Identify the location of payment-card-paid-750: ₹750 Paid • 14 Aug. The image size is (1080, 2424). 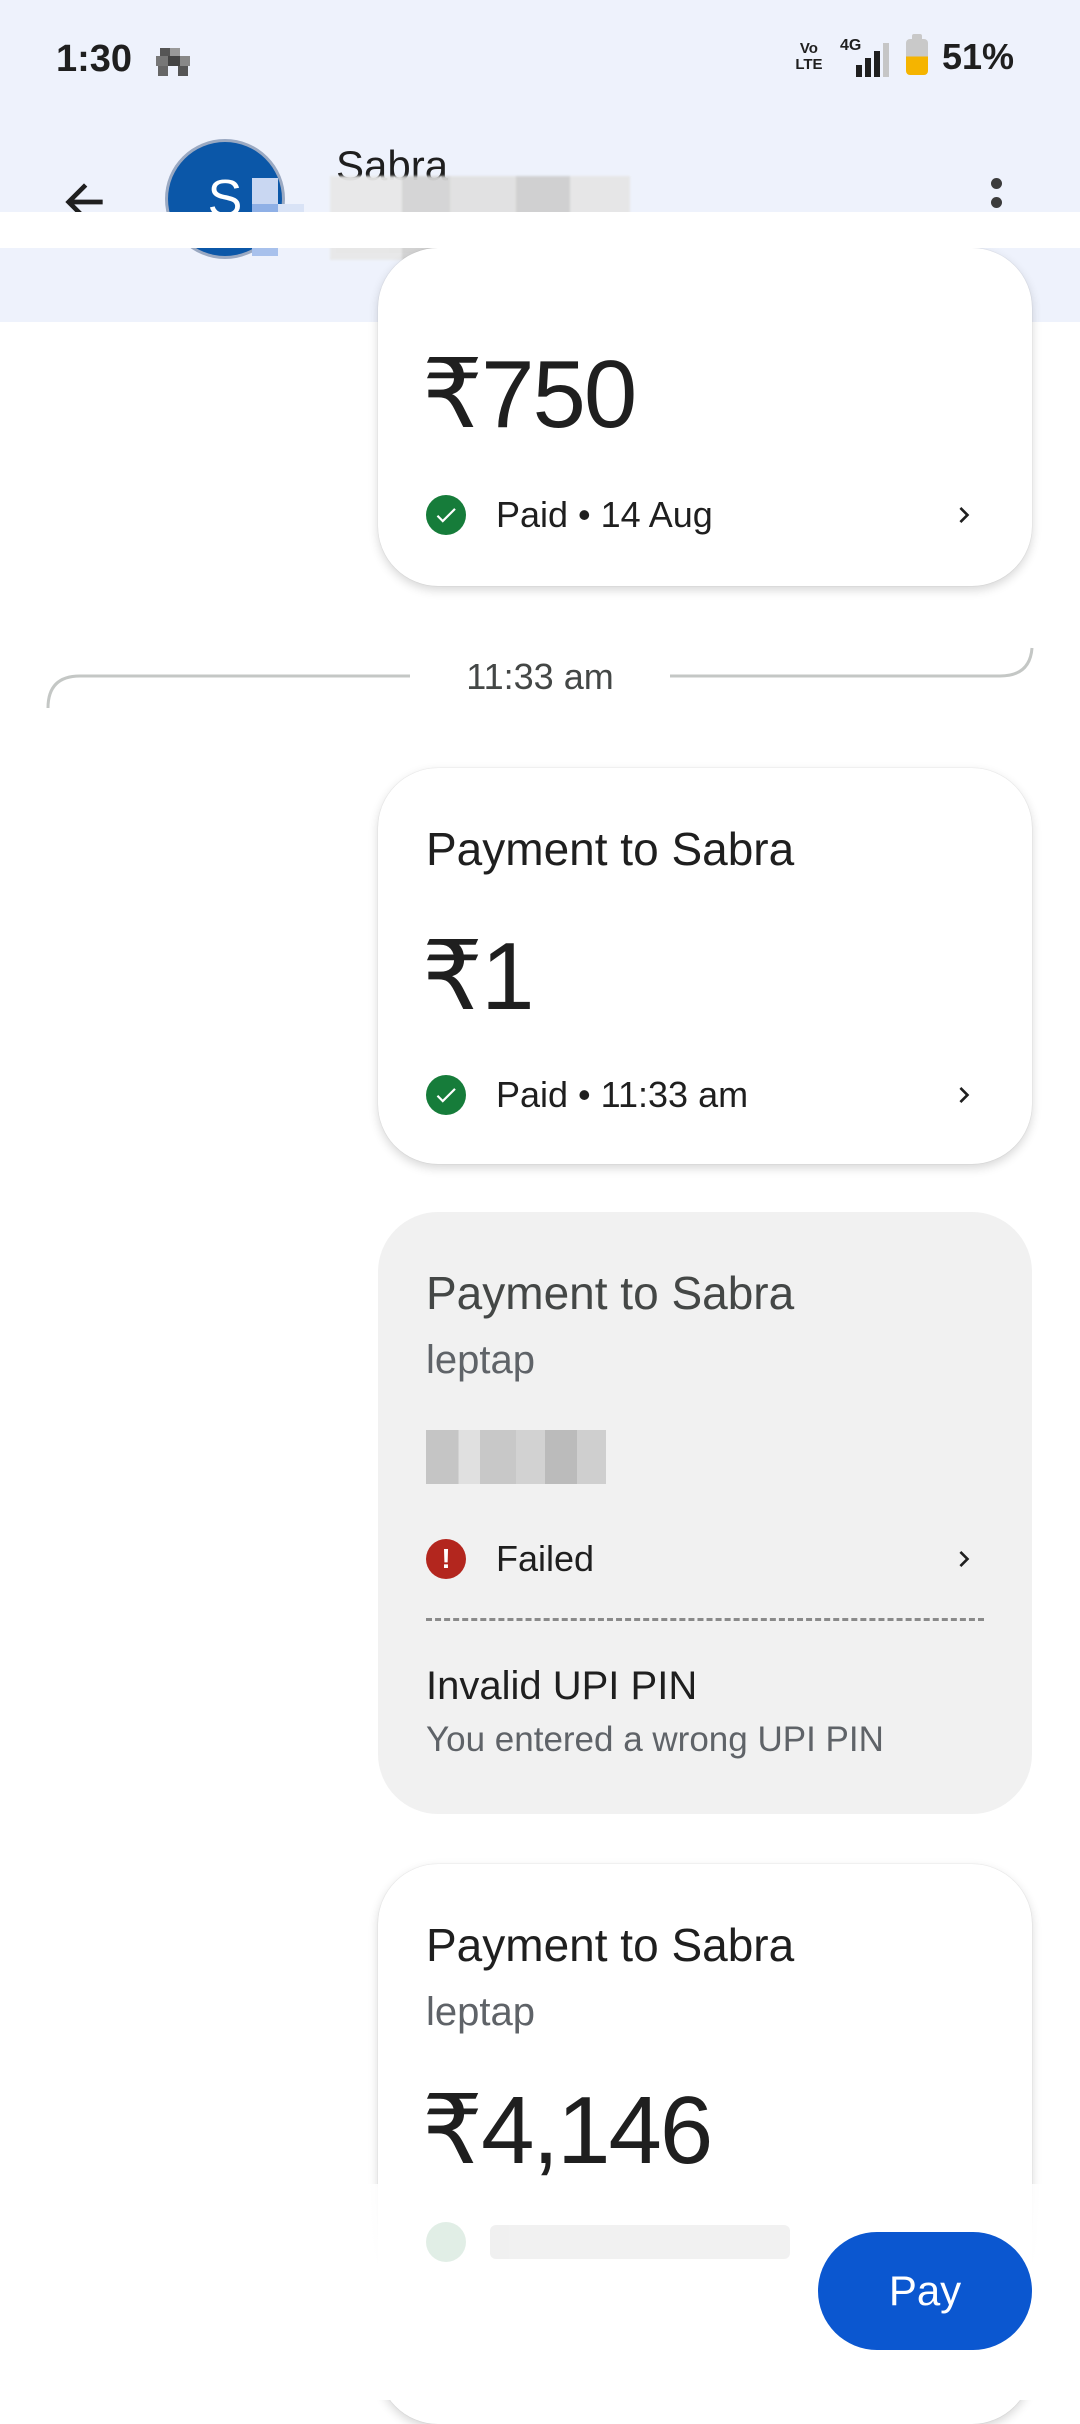
(705, 417).